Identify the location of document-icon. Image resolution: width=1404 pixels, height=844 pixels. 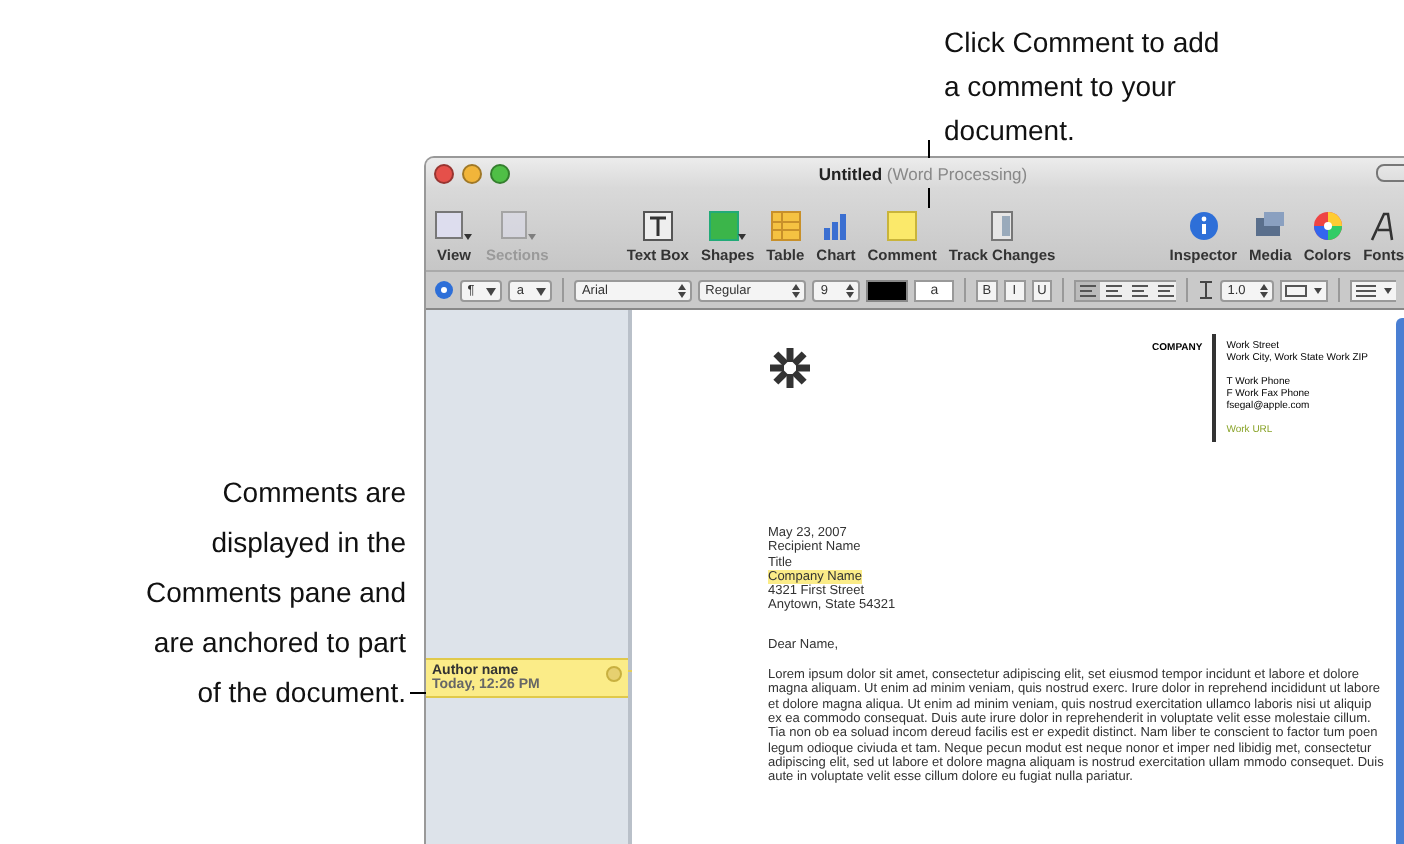
(1002, 226).